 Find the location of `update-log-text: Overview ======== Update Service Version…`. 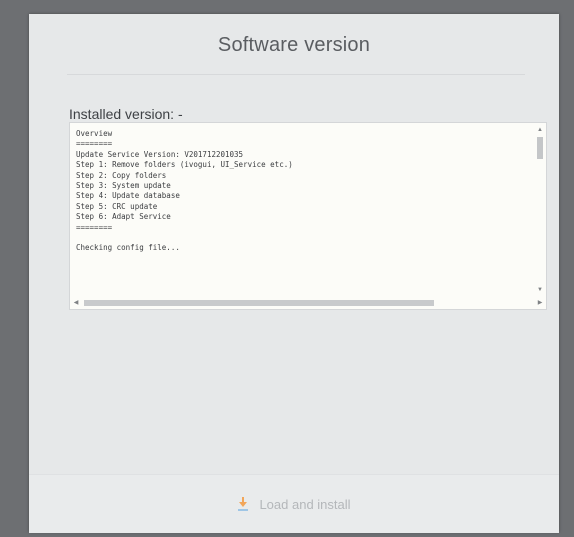

update-log-text: Overview ======== Update Service Version… is located at coordinates (184, 191).